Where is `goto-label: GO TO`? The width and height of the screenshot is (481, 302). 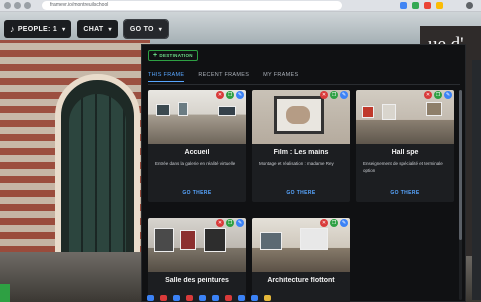
goto-label: GO TO is located at coordinates (141, 29).